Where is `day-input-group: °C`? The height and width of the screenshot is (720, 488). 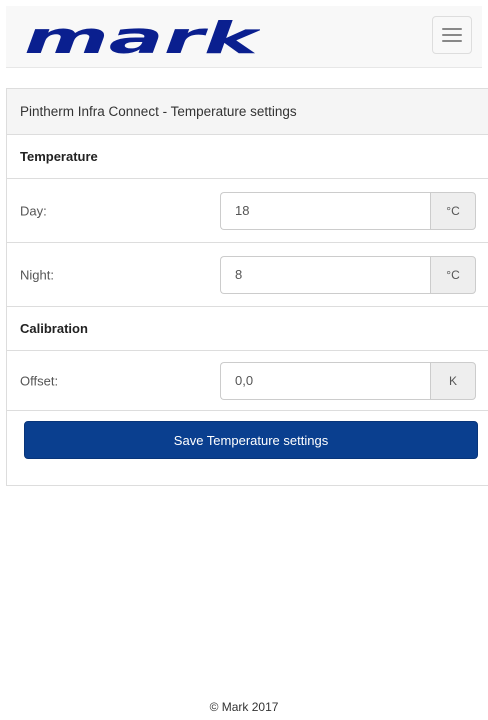
day-input-group: °C is located at coordinates (348, 210).